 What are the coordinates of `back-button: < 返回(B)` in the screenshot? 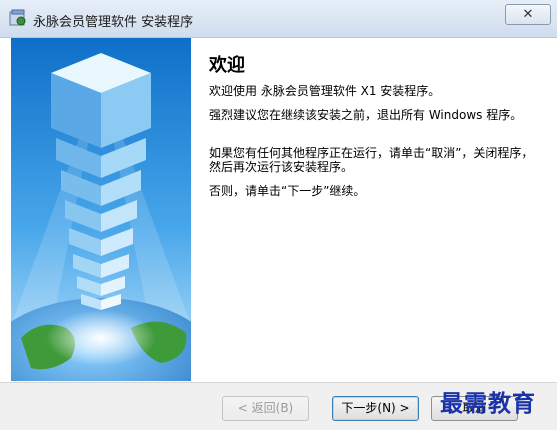 It's located at (265, 408).